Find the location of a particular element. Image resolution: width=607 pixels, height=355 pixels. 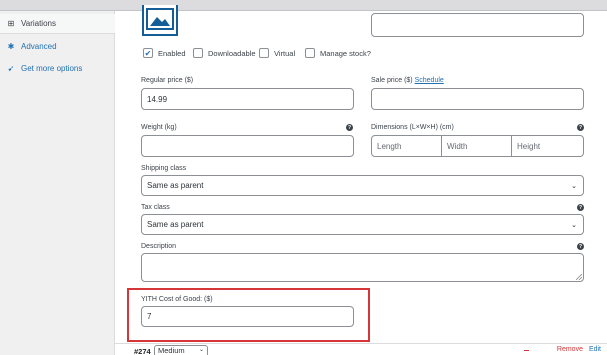

variation-id: #274 is located at coordinates (142, 351).